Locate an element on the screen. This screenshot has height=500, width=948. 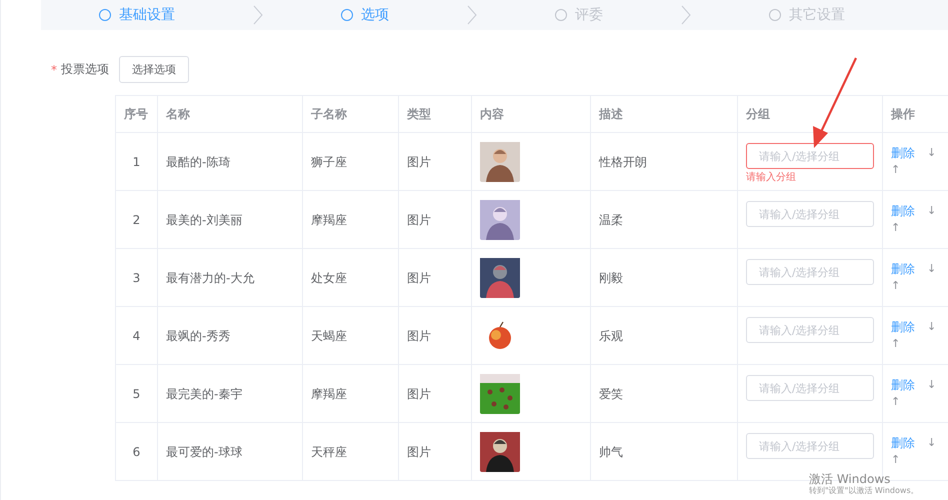
table-cell: 温柔 is located at coordinates (611, 219).